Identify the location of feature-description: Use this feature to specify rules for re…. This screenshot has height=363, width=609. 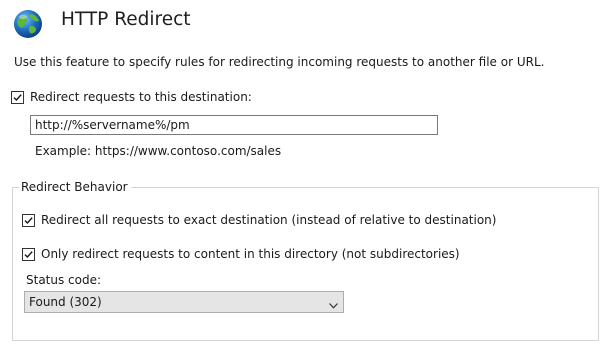
(279, 62).